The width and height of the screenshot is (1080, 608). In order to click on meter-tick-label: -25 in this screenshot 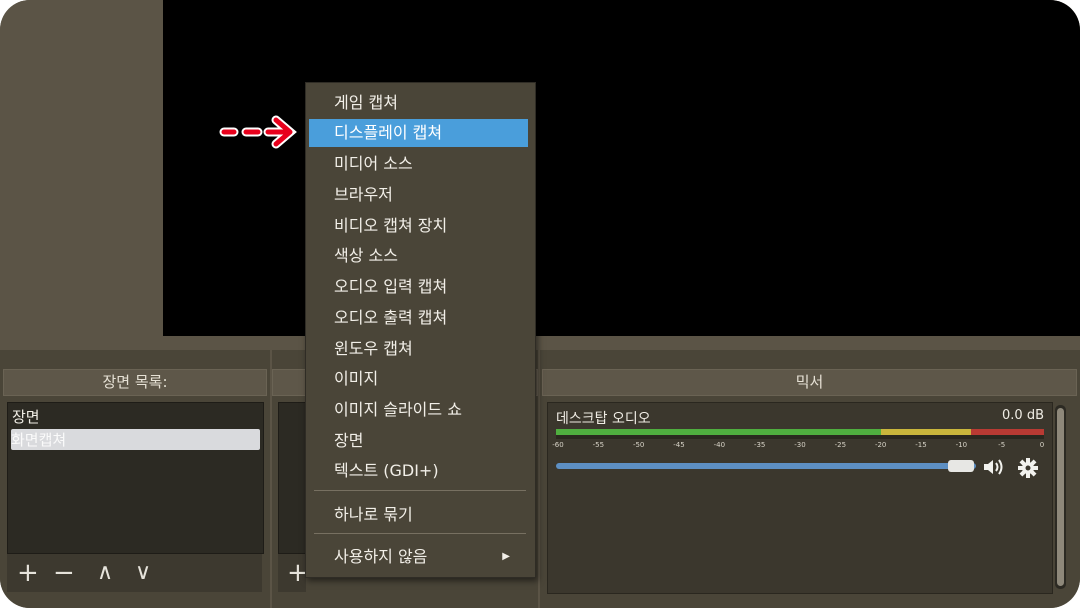, I will do `click(840, 445)`.